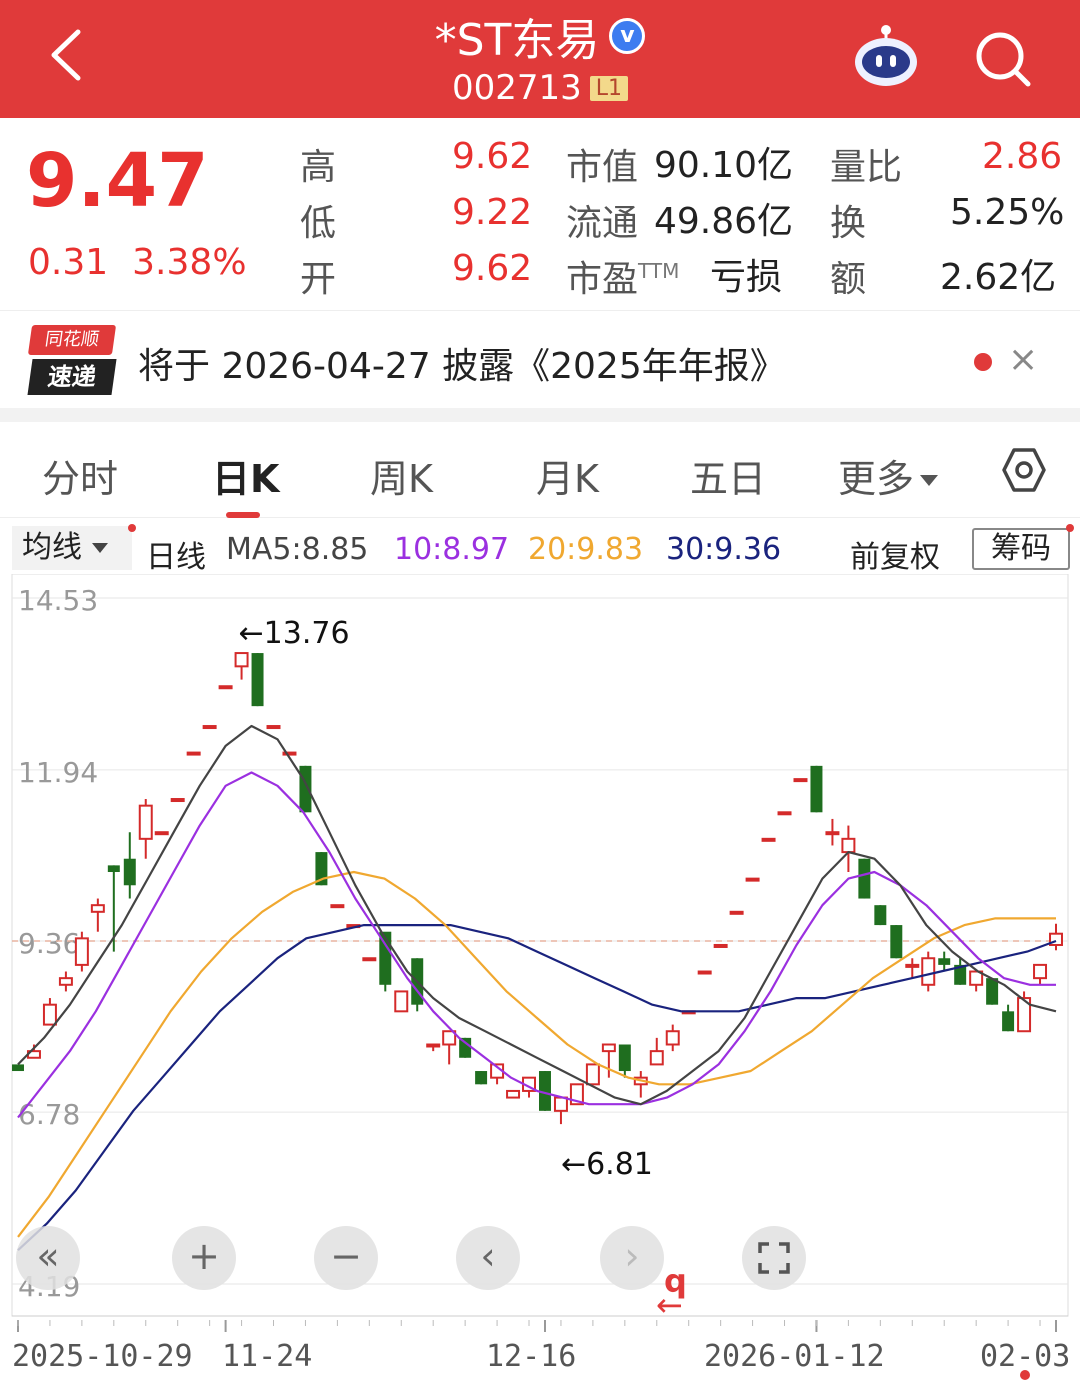 This screenshot has height=1399, width=1080. Describe the element at coordinates (886, 56) in the screenshot. I see `robot-assistant-icon` at that location.